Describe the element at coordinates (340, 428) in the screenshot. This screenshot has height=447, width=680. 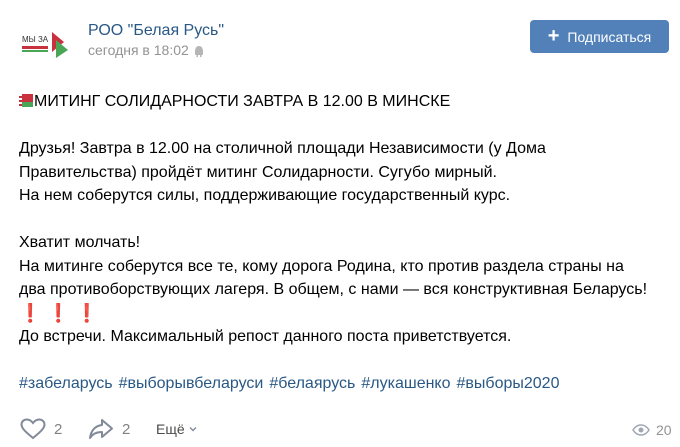
I see `post-footer: 2 2 Ещё 20` at that location.